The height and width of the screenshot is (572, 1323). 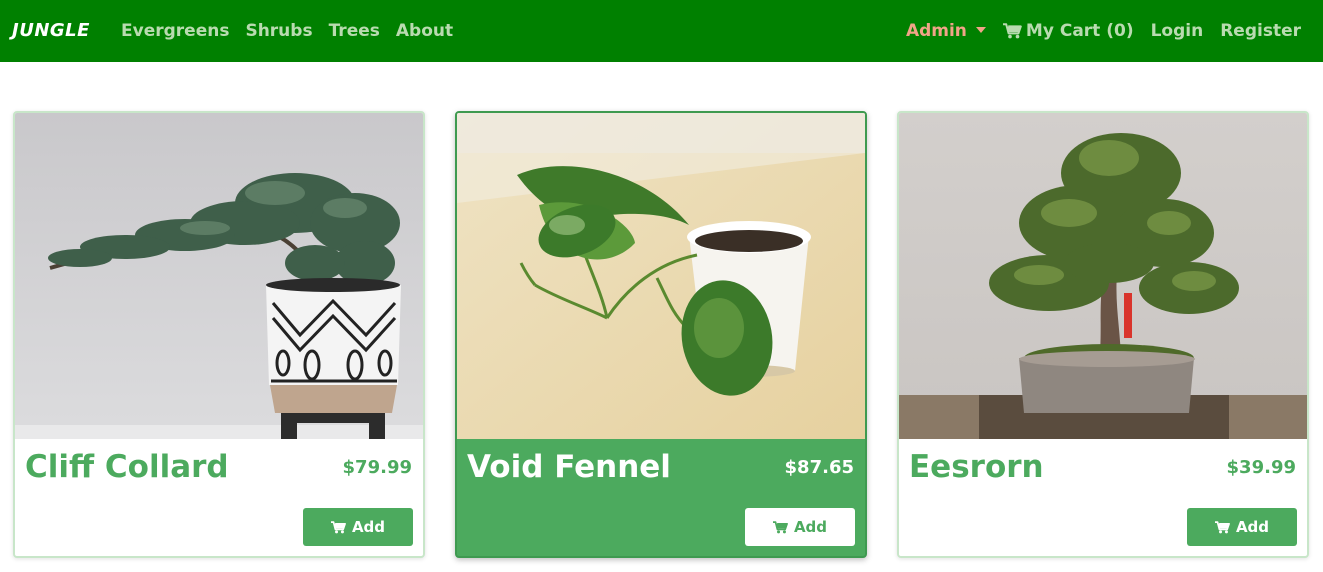 I want to click on product-name: Cliff Collard, so click(x=127, y=467).